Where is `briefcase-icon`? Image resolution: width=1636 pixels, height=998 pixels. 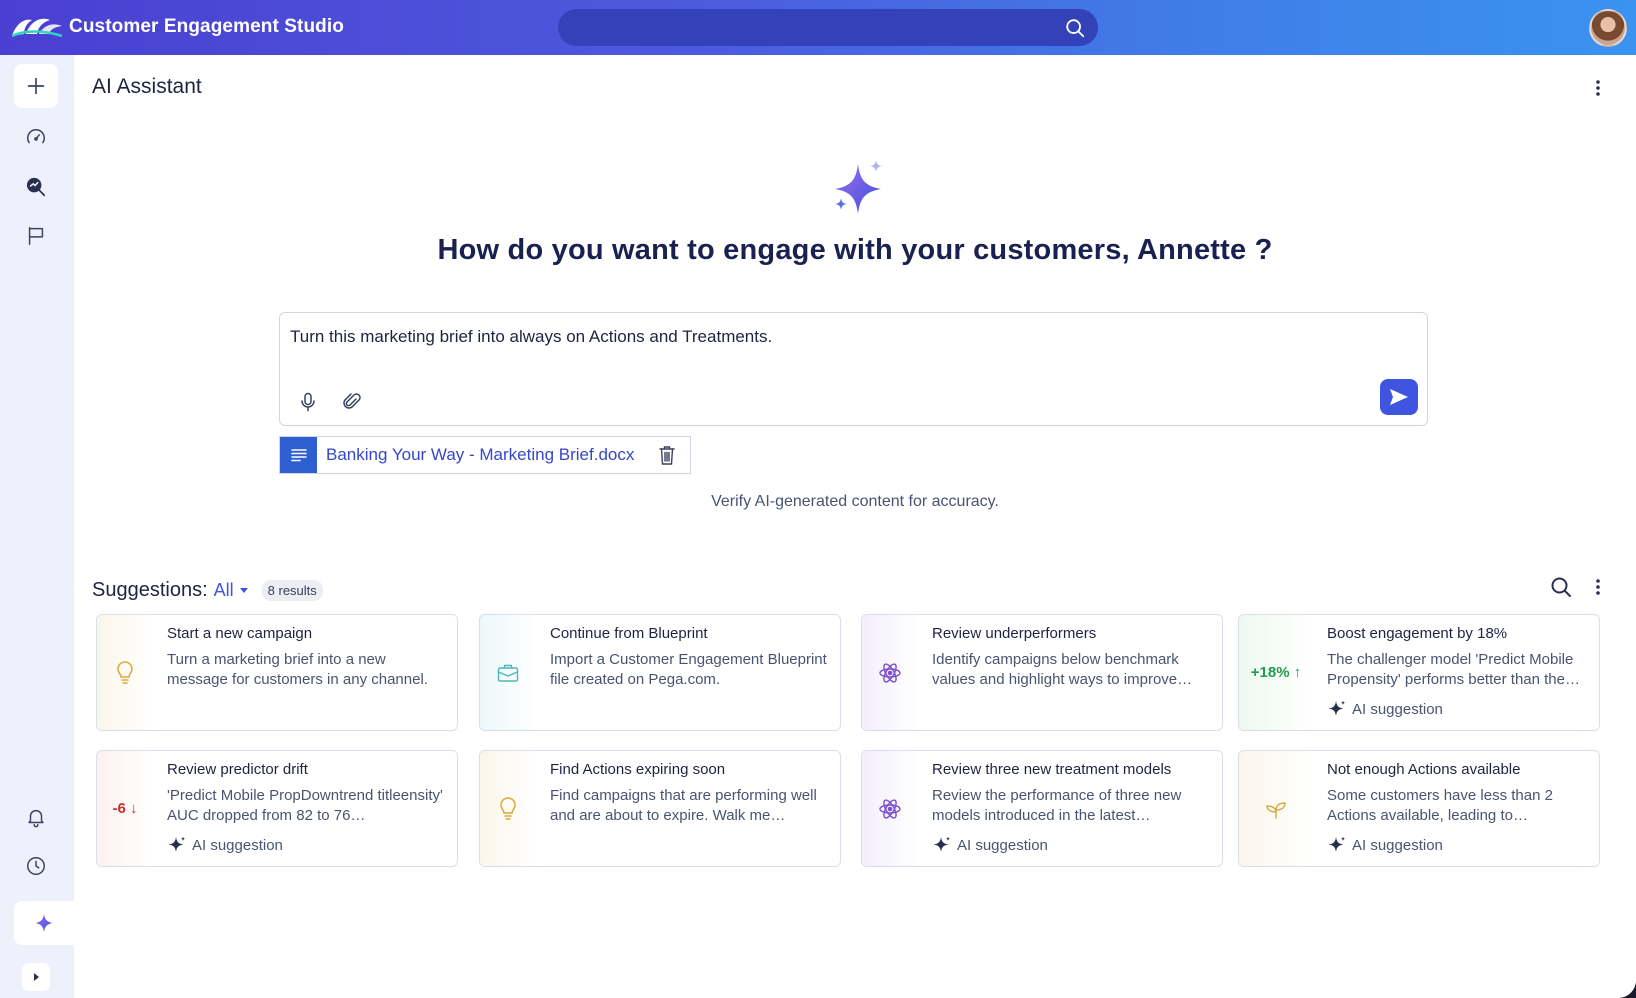
briefcase-icon is located at coordinates (508, 673).